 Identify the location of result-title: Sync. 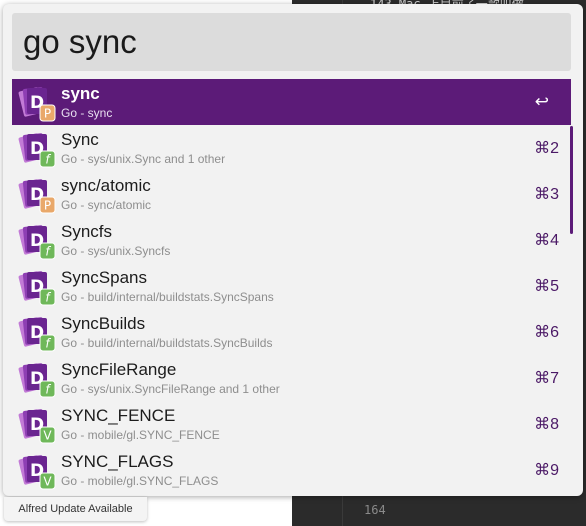
(80, 139).